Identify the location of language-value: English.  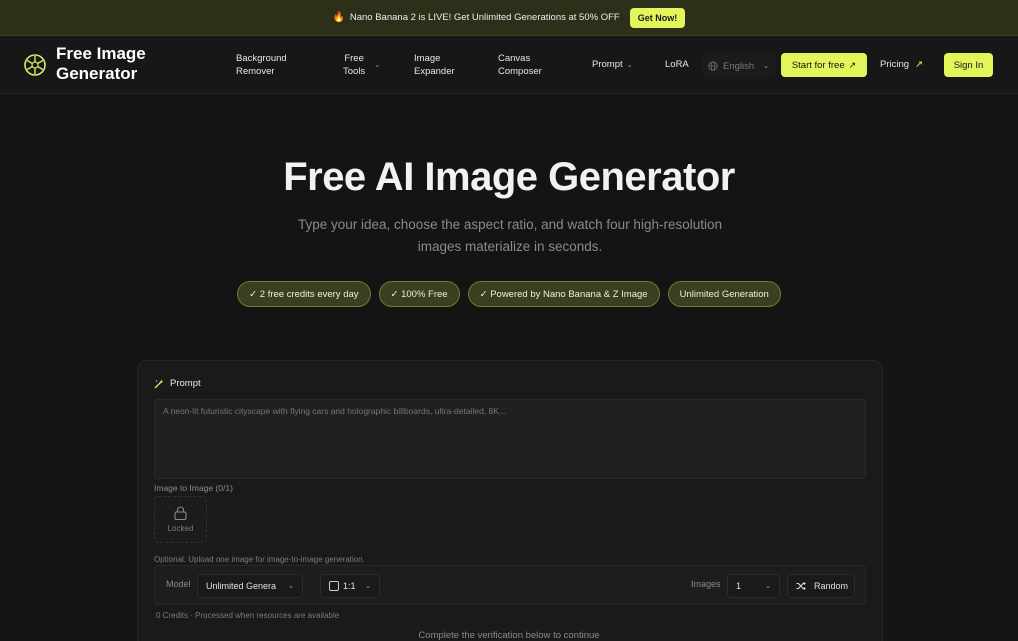
(739, 66).